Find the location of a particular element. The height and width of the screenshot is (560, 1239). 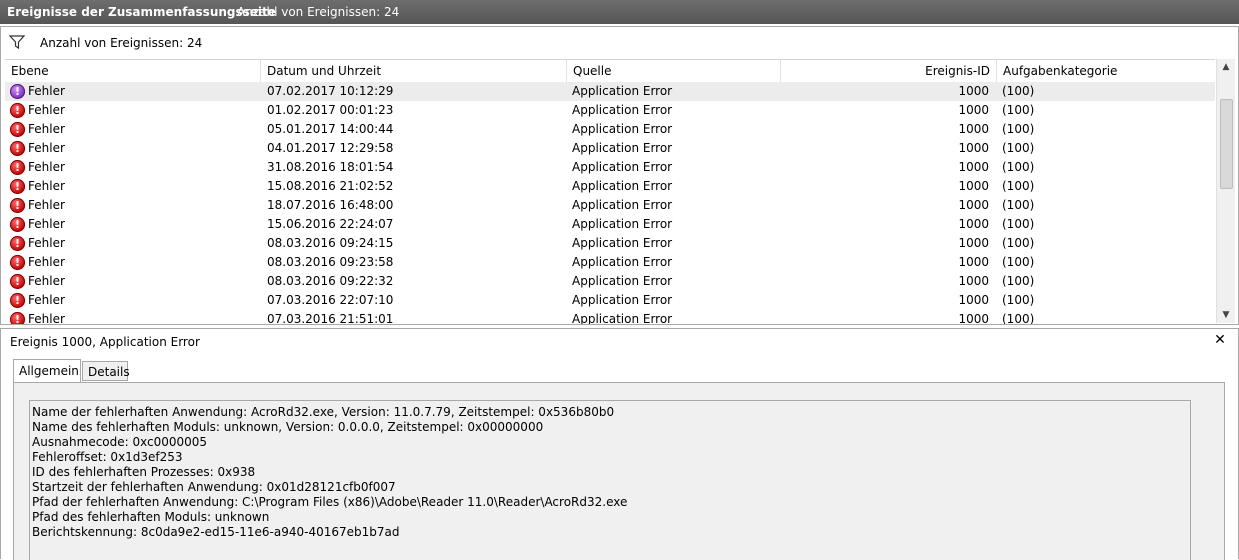

cell-date: 01.02.2017 00:01:23 is located at coordinates (330, 110).